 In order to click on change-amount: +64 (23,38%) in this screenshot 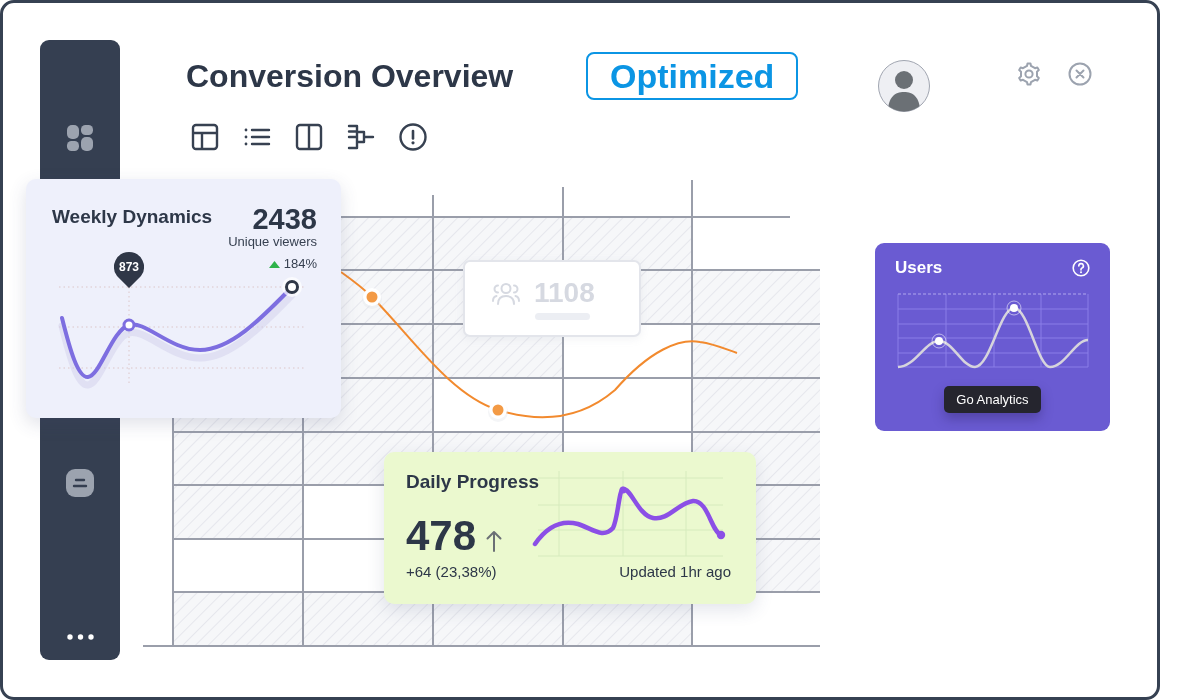, I will do `click(451, 572)`.